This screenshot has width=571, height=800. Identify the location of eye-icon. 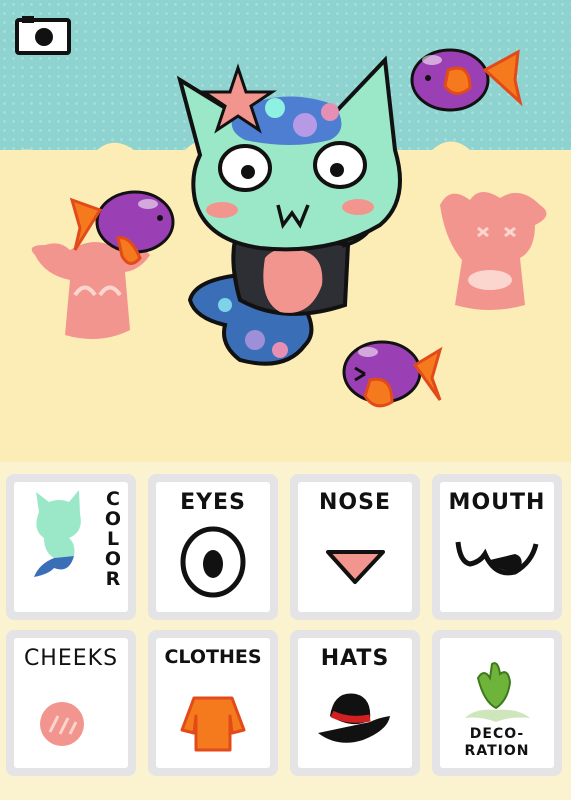
(213, 562).